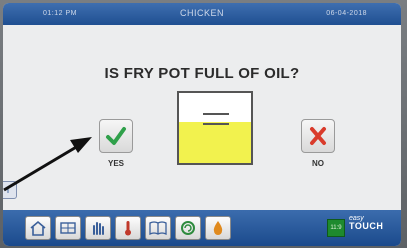  I want to click on home-icon, so click(38, 228).